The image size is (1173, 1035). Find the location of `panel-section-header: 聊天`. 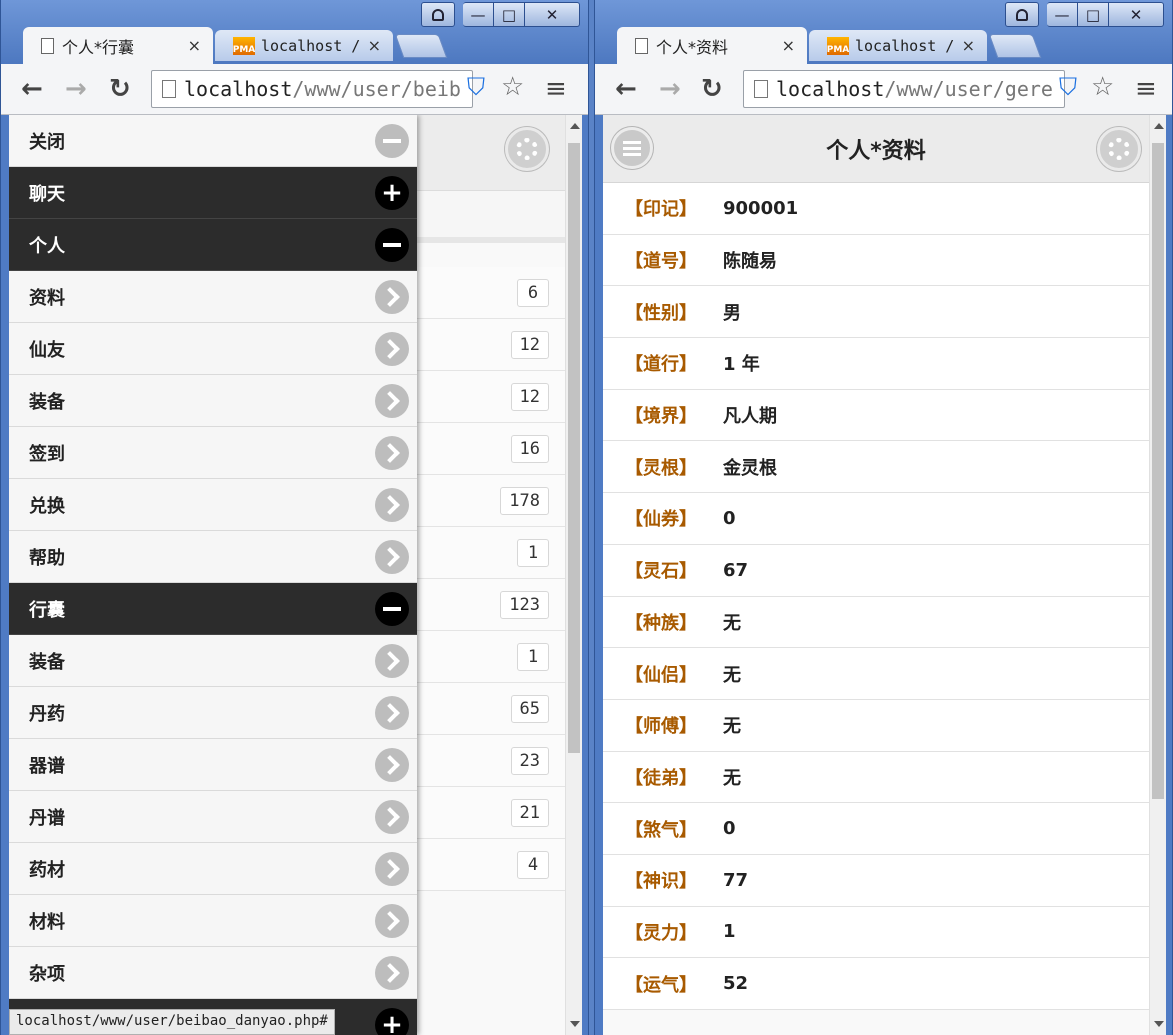

panel-section-header: 聊天 is located at coordinates (213, 193).